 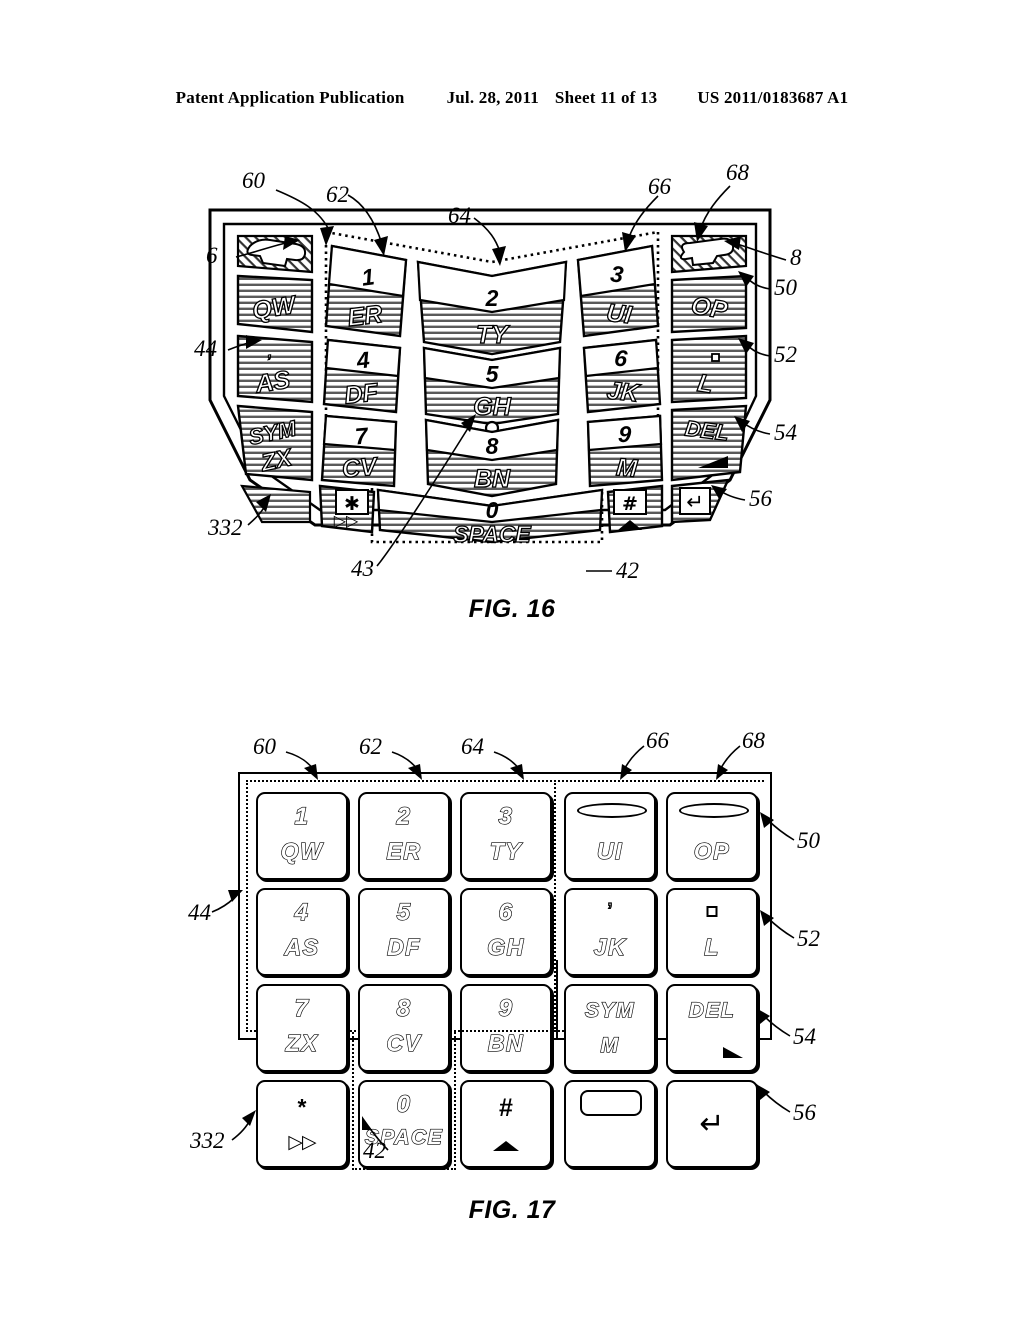 I want to click on key-number: 4, so click(x=302, y=912).